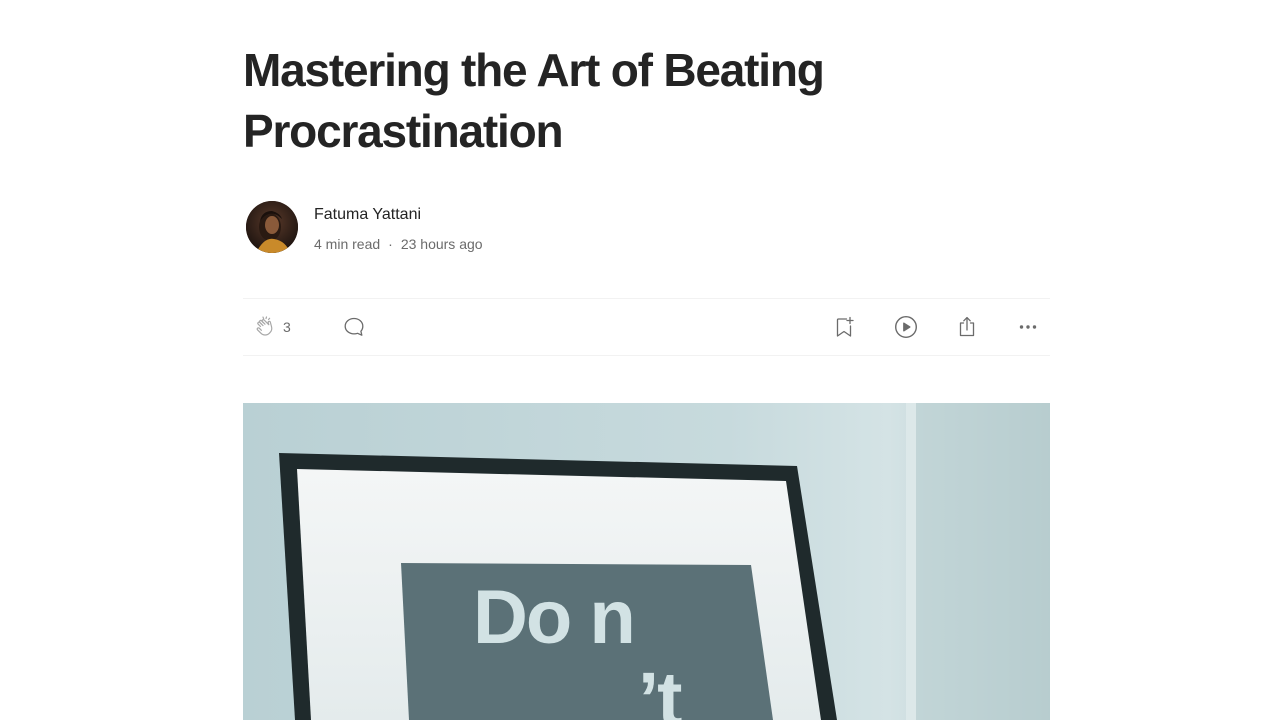  I want to click on clap-button: 3, so click(272, 327).